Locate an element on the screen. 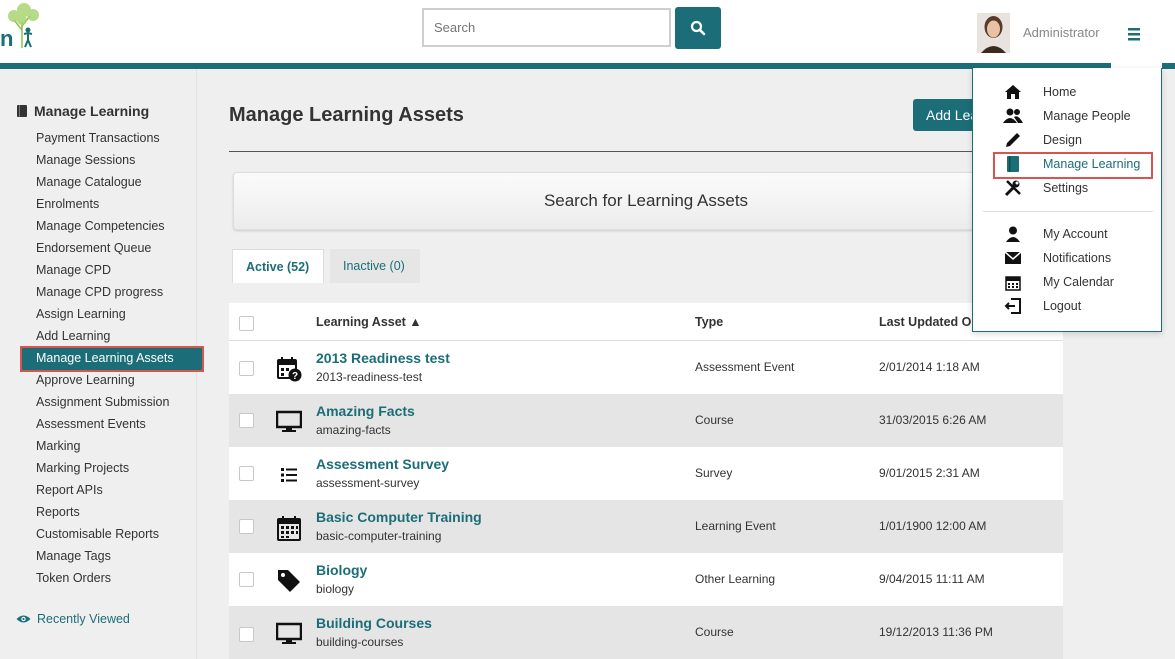 This screenshot has width=1175, height=659. recently-viewed-label: Recently Viewed is located at coordinates (83, 619).